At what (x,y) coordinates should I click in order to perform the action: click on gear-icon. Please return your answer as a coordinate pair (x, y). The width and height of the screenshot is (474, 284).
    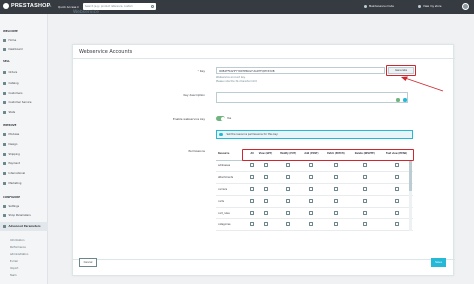
    Looking at the image, I should click on (4, 206).